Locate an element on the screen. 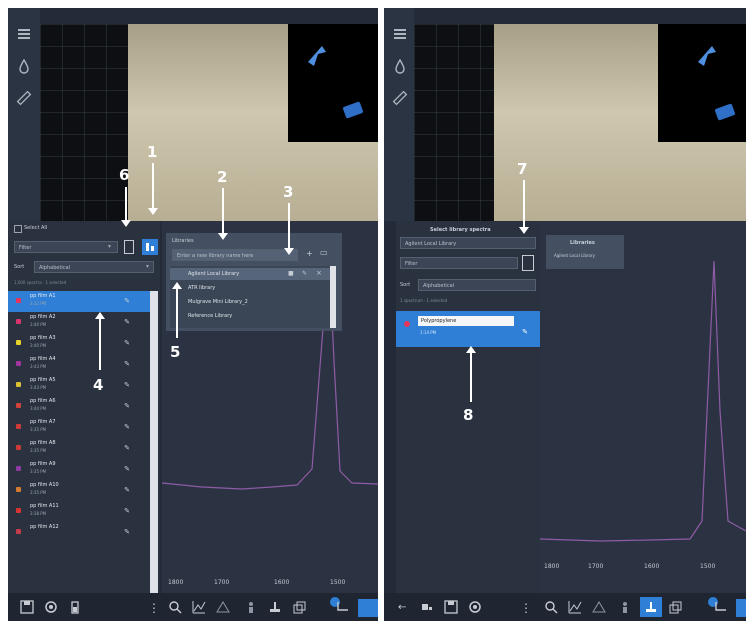  list-scrollbar is located at coordinates (154, 442).